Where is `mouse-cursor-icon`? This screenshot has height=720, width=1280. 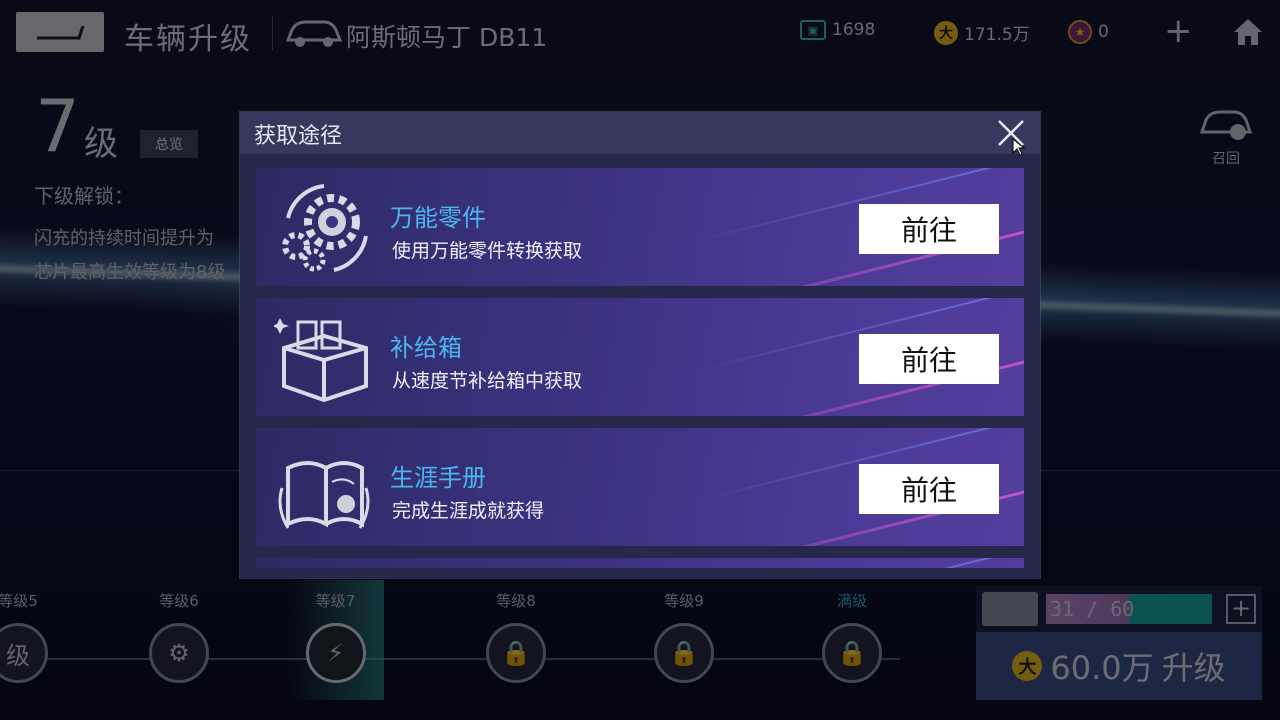 mouse-cursor-icon is located at coordinates (1019, 147).